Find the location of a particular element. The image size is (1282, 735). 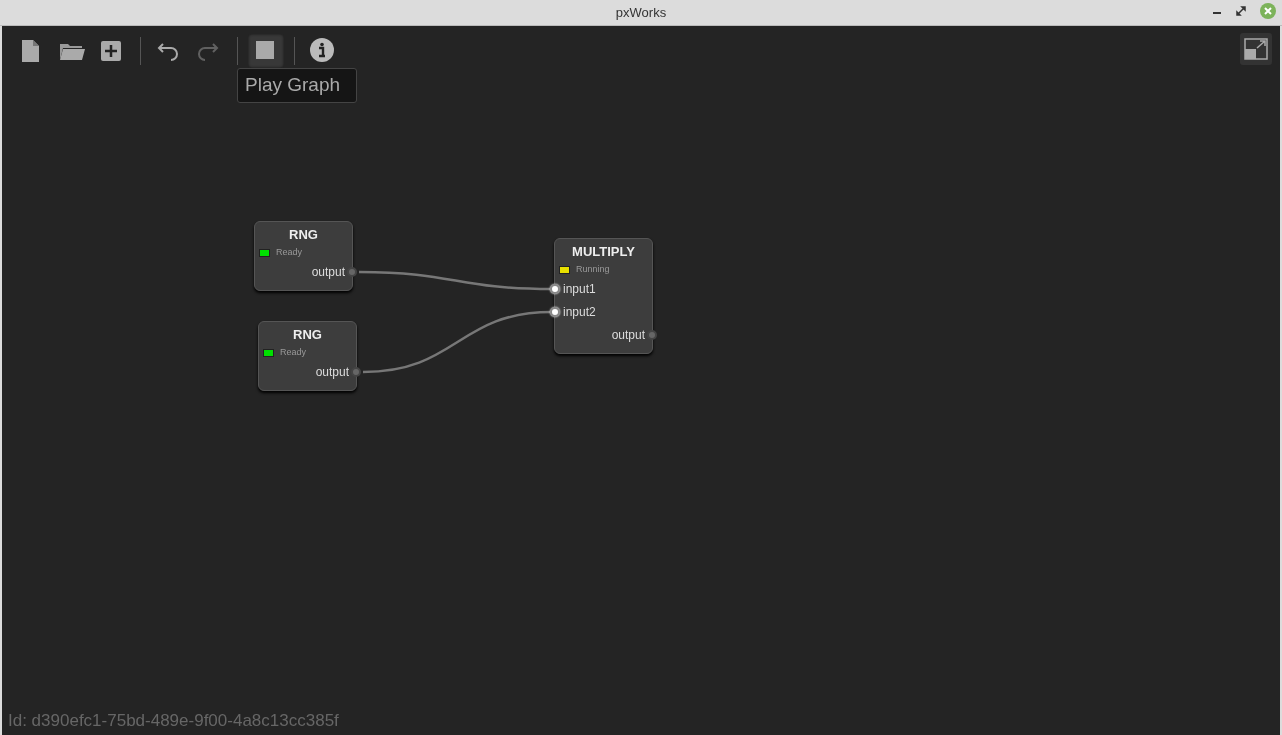

port-label: input2 is located at coordinates (579, 312).